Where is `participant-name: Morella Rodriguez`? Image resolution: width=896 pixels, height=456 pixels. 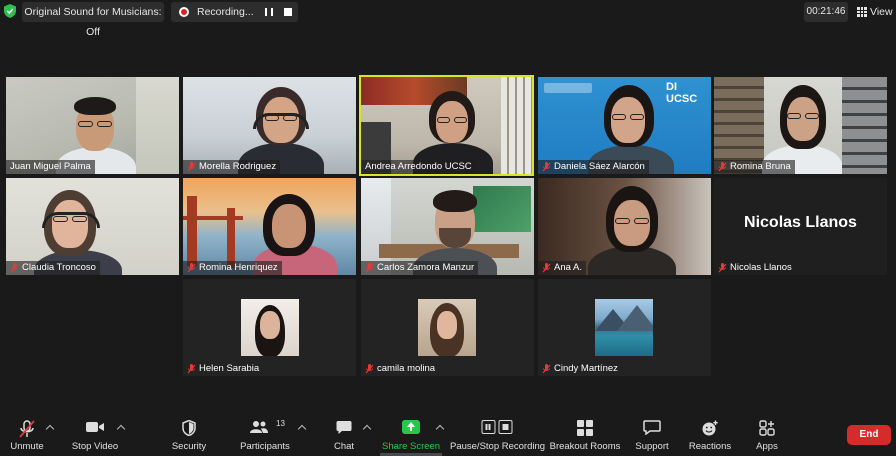
participant-name: Morella Rodriguez is located at coordinates (238, 166).